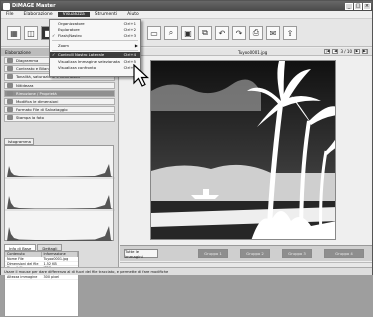 The width and height of the screenshot is (373, 317). Describe the element at coordinates (290, 33) in the screenshot. I see `export-icon: ⇪` at that location.